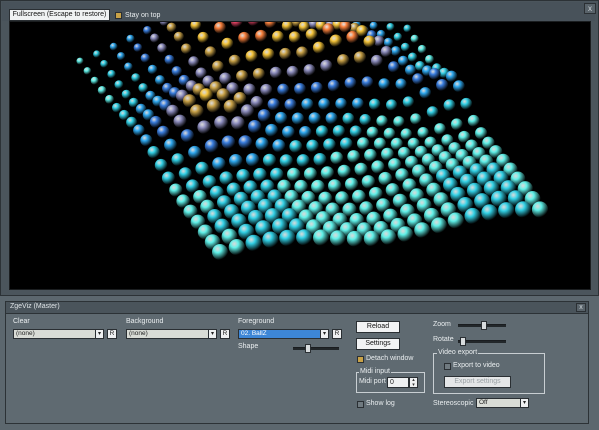  What do you see at coordinates (316, 348) in the screenshot?
I see `shape-slider-track` at bounding box center [316, 348].